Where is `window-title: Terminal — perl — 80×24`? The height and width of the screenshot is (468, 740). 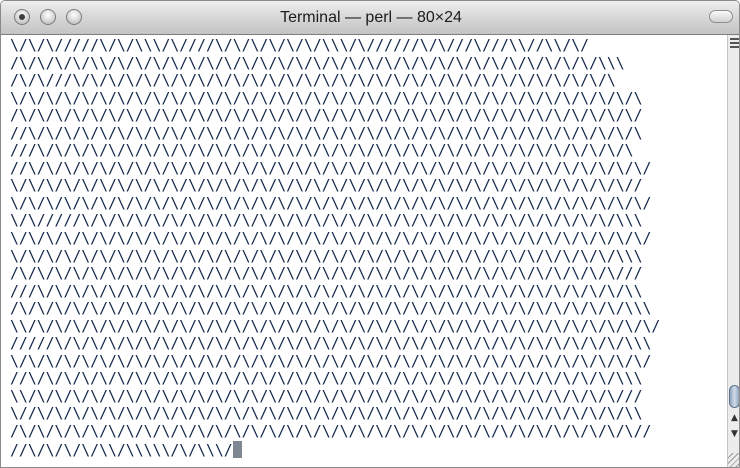
window-title: Terminal — perl — 80×24 is located at coordinates (371, 17).